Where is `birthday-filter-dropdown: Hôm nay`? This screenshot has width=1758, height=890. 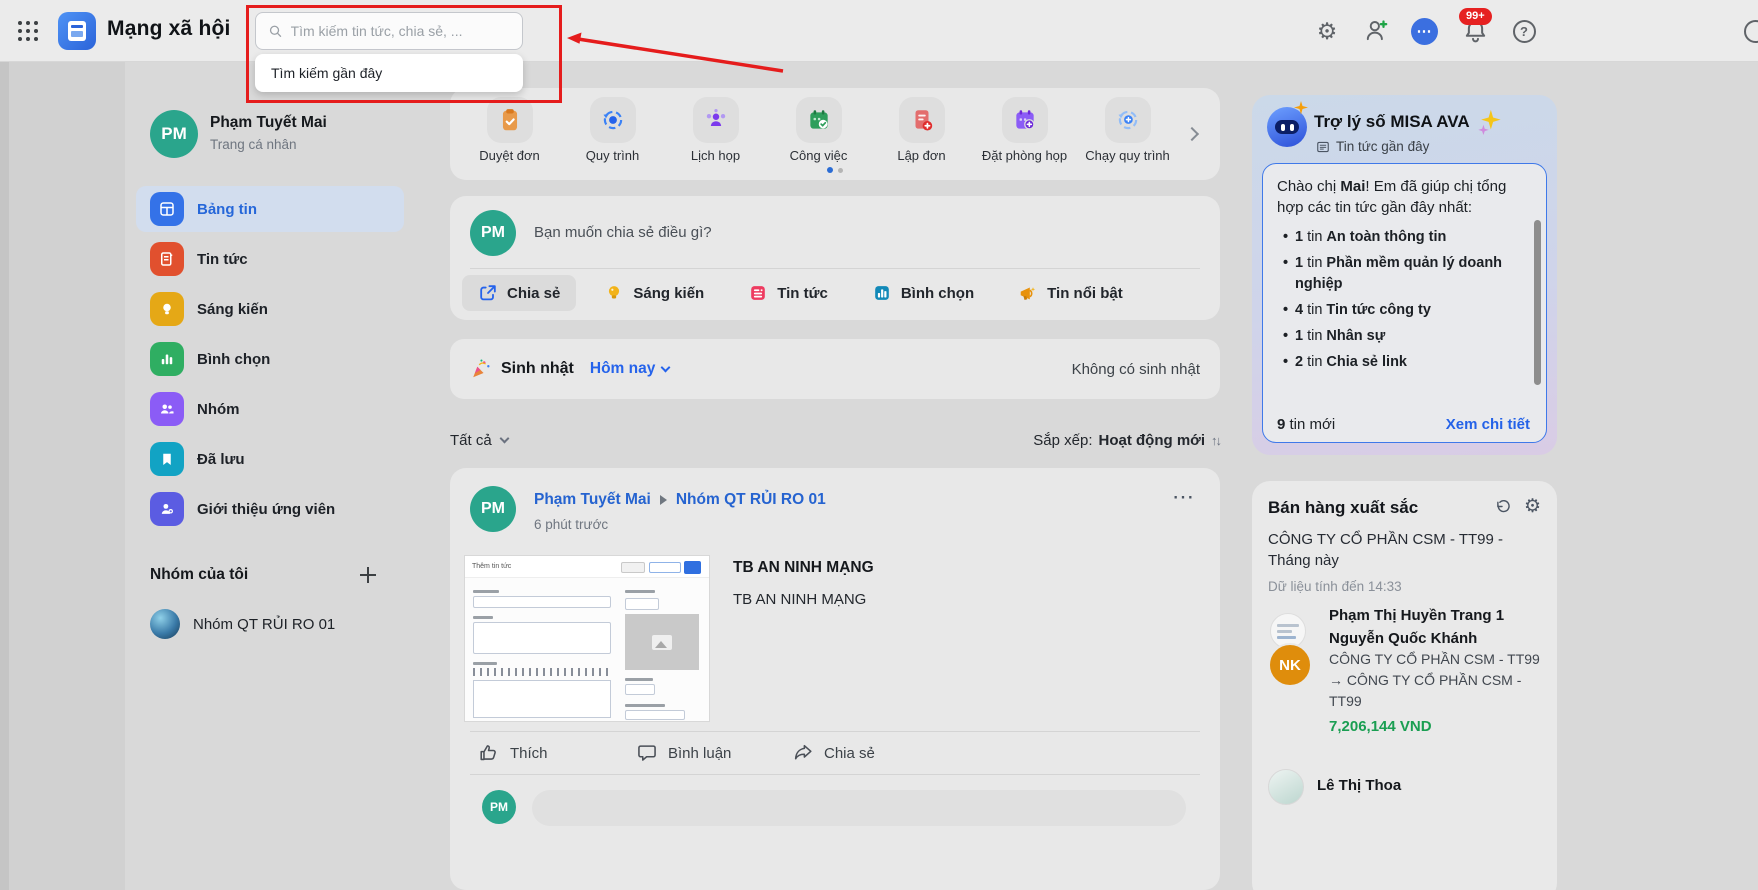 birthday-filter-dropdown: Hôm nay is located at coordinates (630, 369).